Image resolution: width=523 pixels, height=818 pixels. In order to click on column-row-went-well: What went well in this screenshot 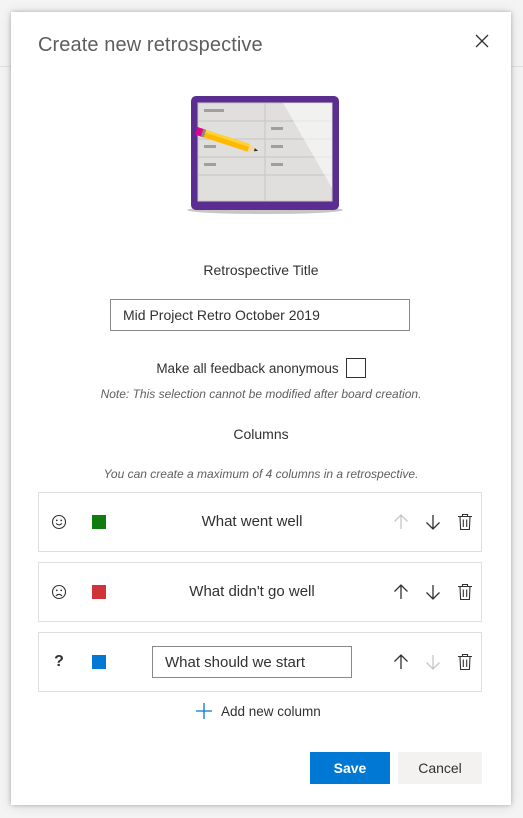, I will do `click(260, 522)`.